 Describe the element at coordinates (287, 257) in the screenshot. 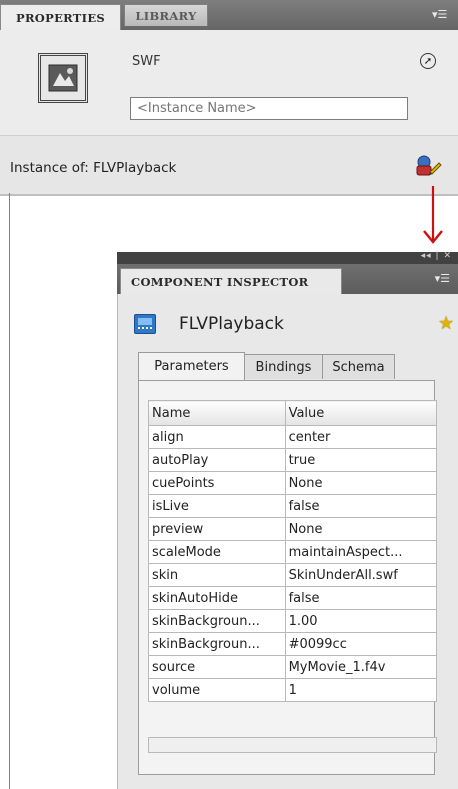

I see `inspector-title-bar: ◂◂ | ✕` at that location.